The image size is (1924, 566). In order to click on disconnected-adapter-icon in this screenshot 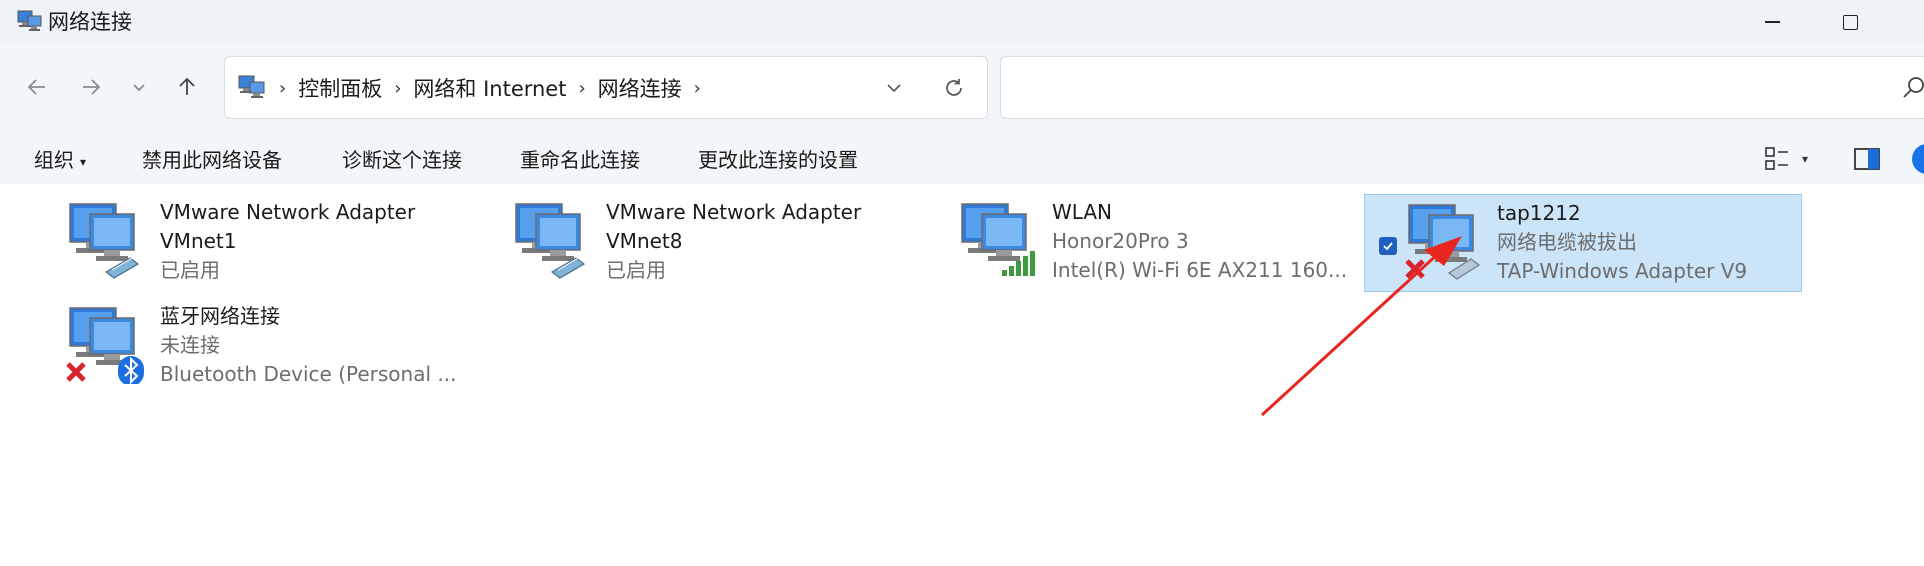, I will do `click(1443, 242)`.